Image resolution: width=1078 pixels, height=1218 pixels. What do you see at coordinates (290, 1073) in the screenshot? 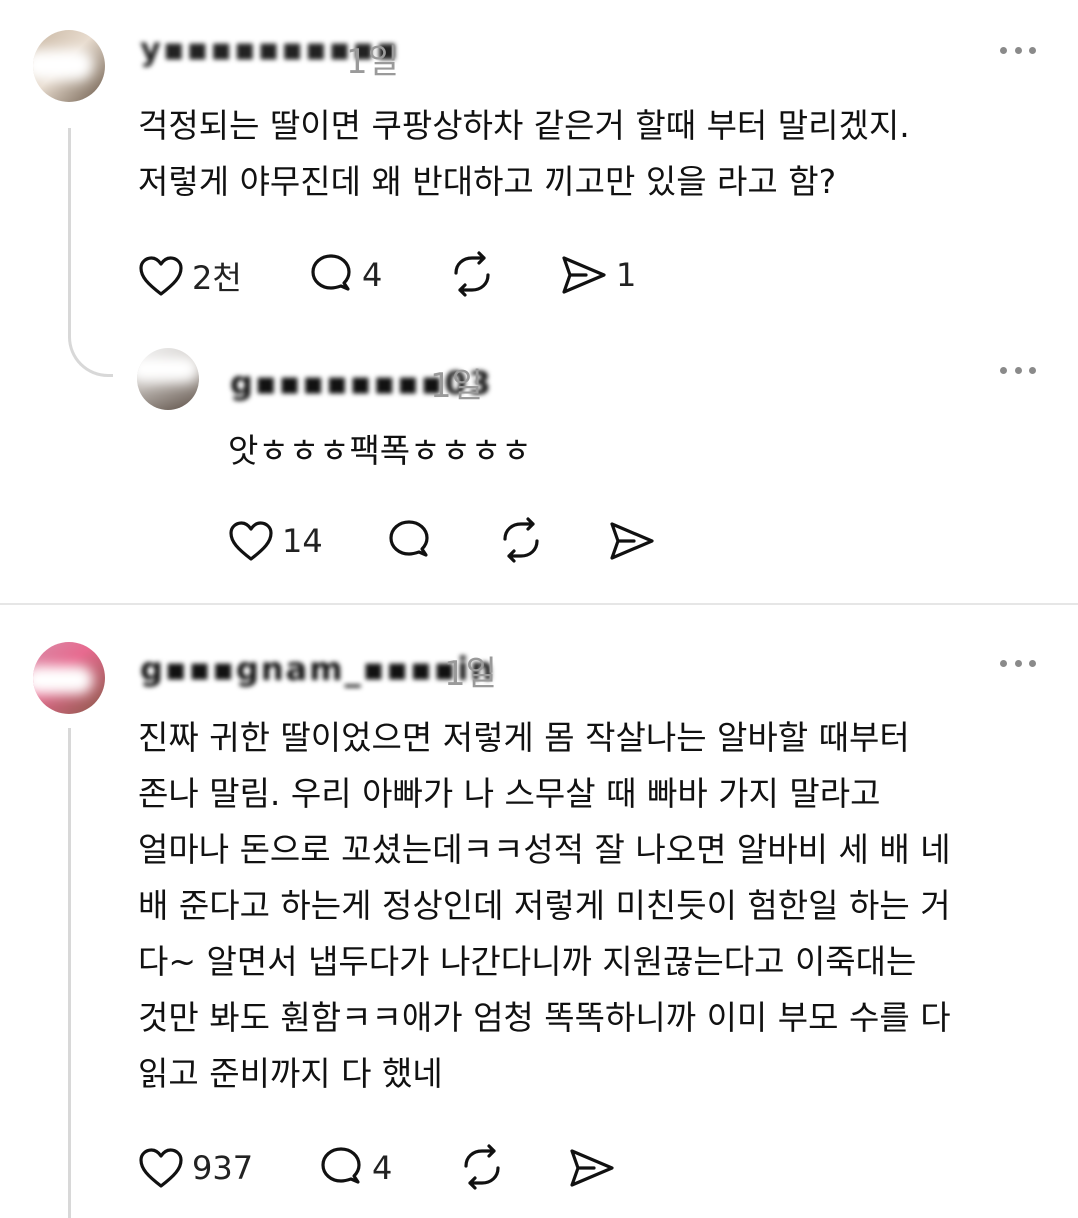
I see `text-line: 읽고 준비까지 다 했네` at bounding box center [290, 1073].